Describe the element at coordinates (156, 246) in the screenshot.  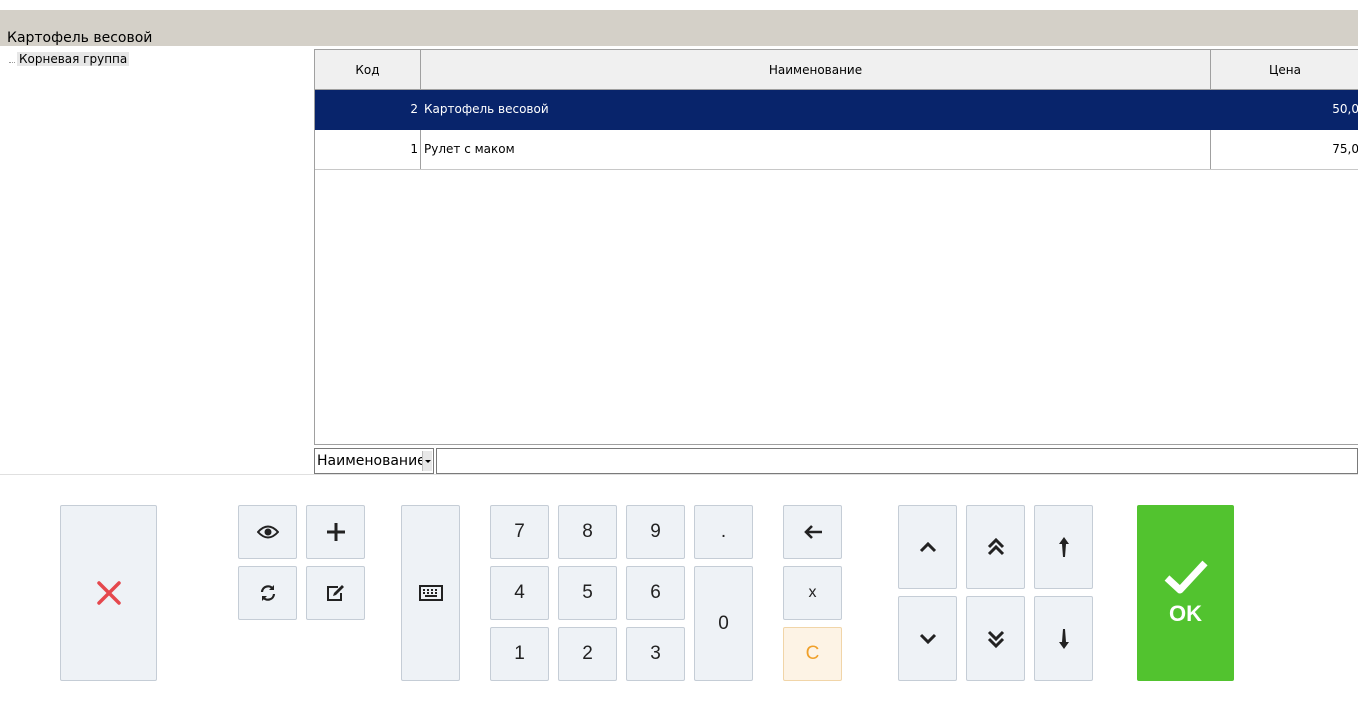
I see `group-tree: Корневая группа` at that location.